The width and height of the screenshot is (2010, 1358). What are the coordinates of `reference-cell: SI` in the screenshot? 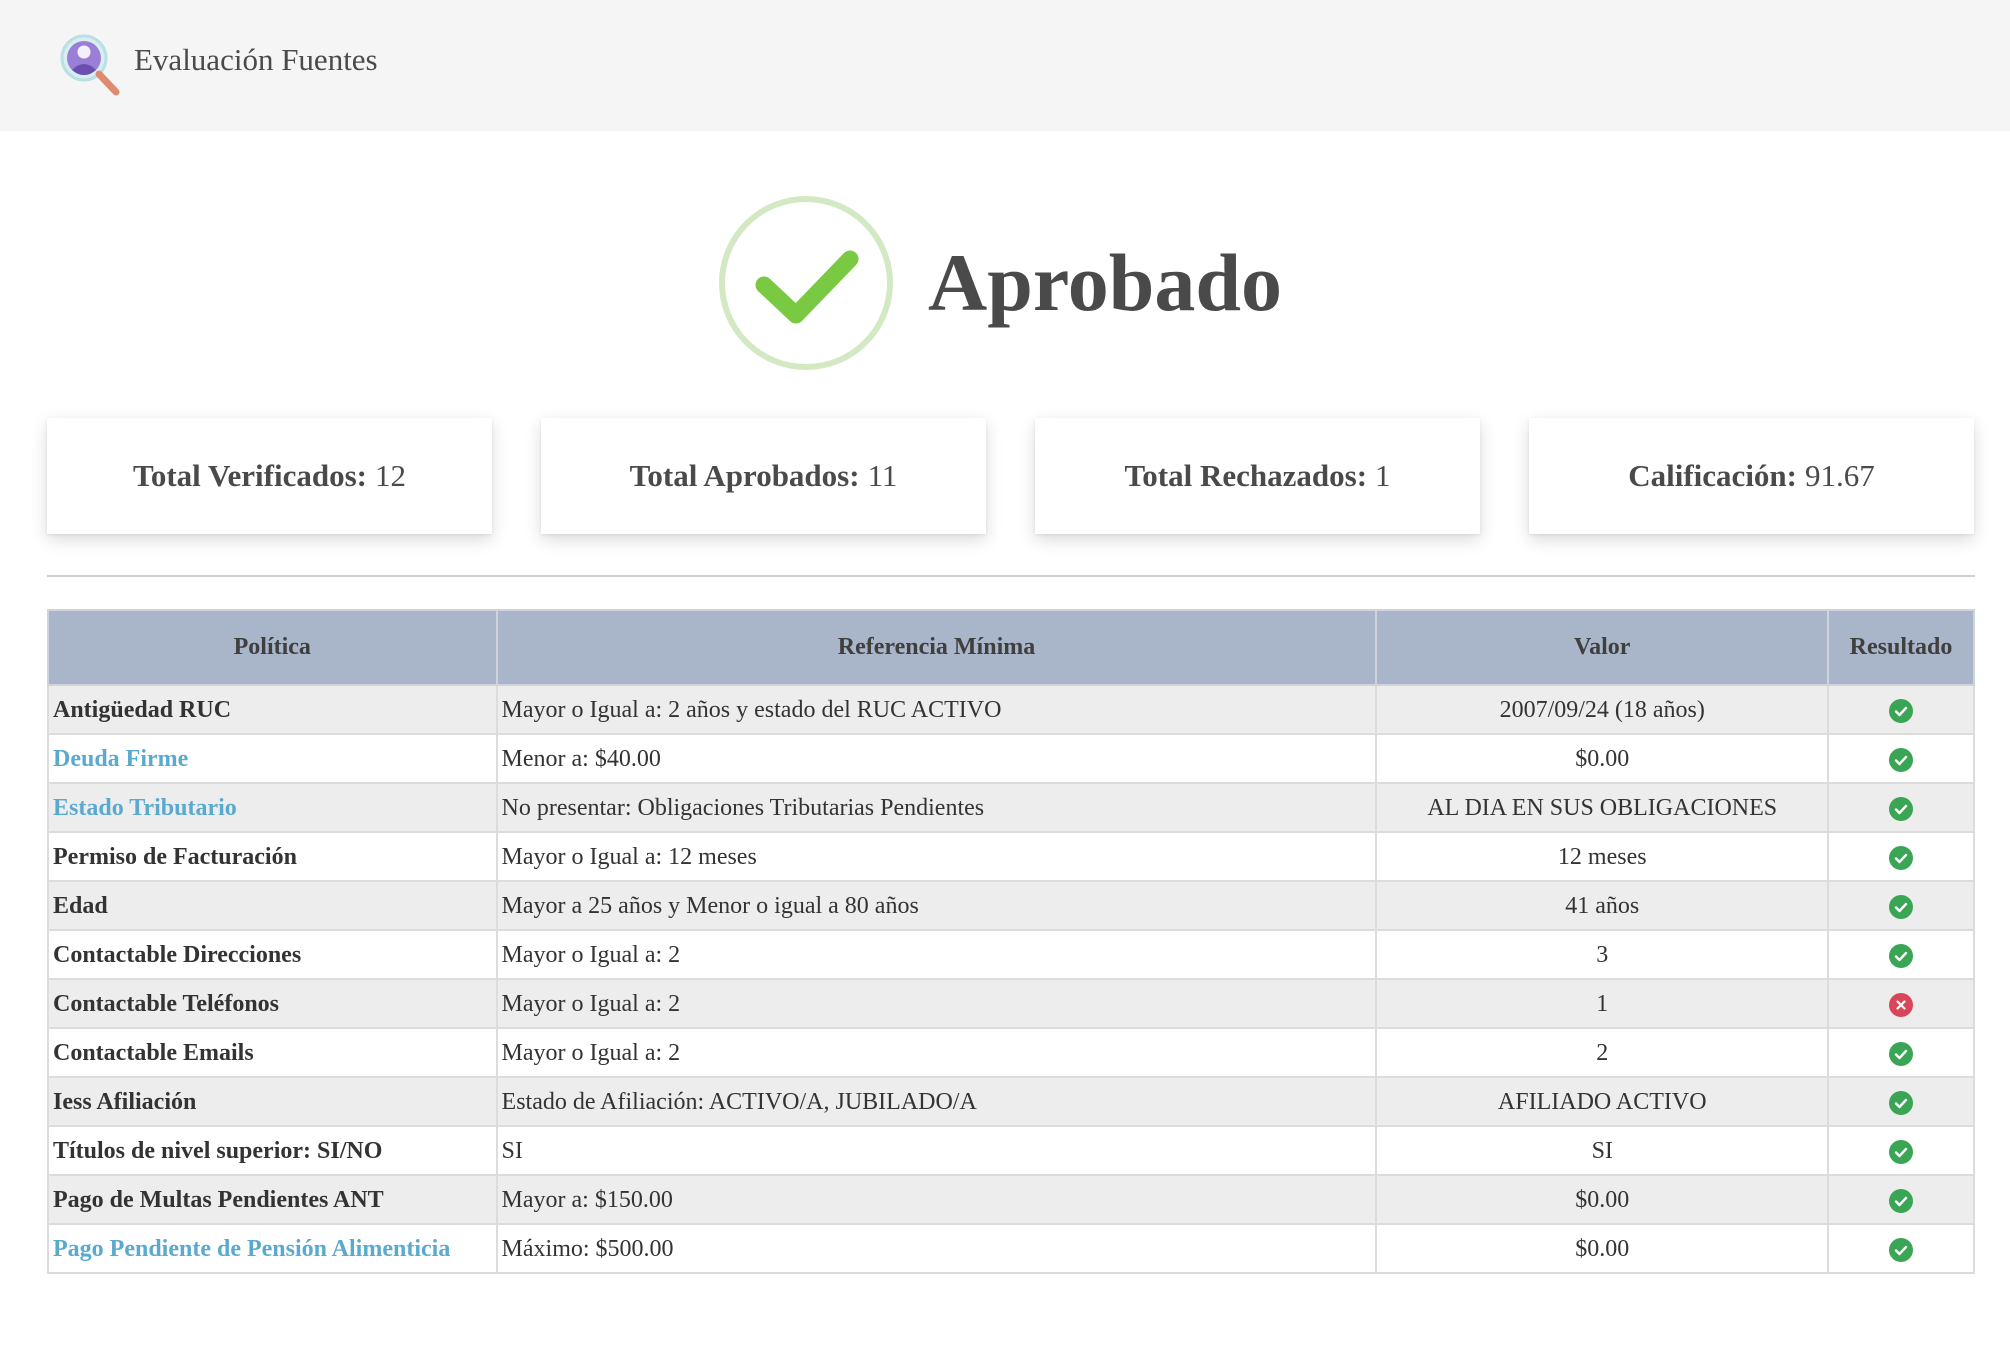 It's located at (936, 1150).